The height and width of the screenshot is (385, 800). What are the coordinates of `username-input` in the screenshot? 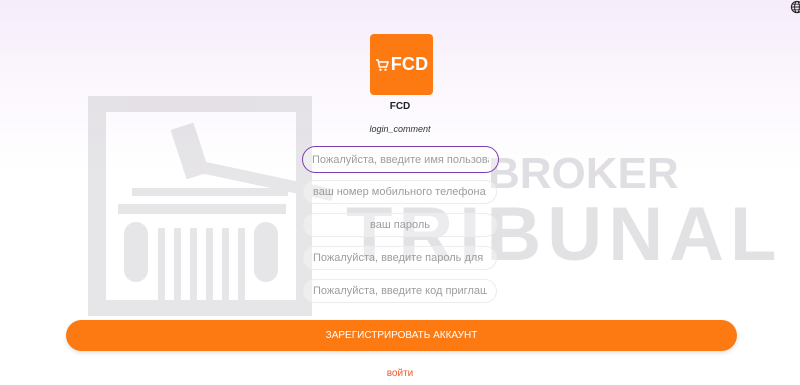 It's located at (400, 159).